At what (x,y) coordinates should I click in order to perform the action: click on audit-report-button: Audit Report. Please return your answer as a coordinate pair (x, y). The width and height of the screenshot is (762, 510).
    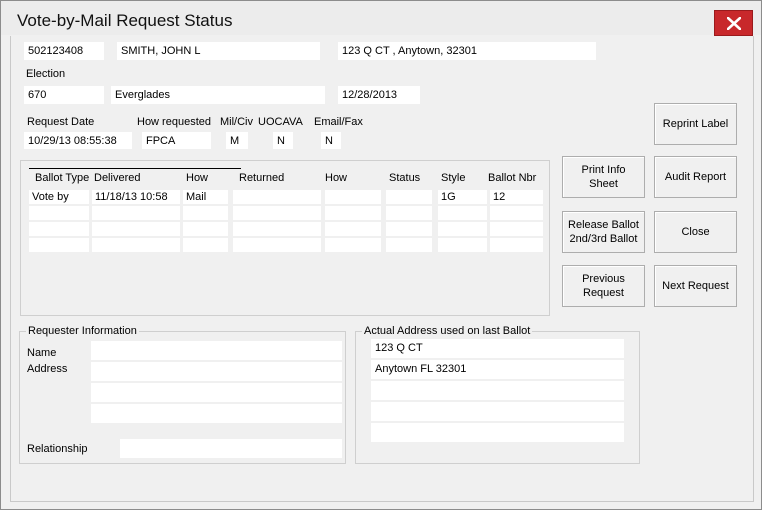
    Looking at the image, I should click on (695, 177).